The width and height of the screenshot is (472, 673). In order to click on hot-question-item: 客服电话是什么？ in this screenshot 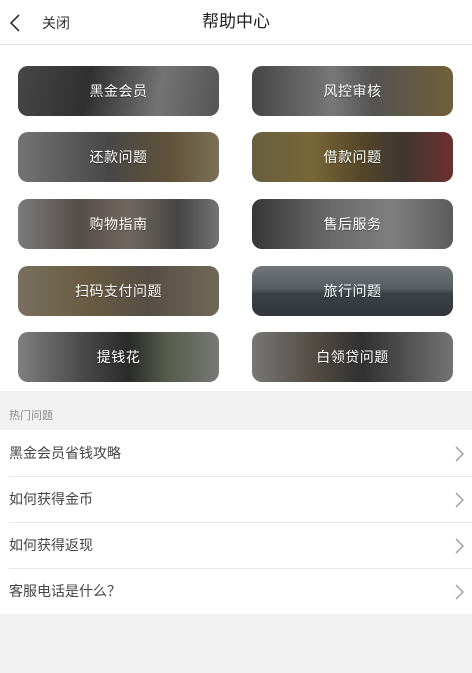, I will do `click(236, 591)`.